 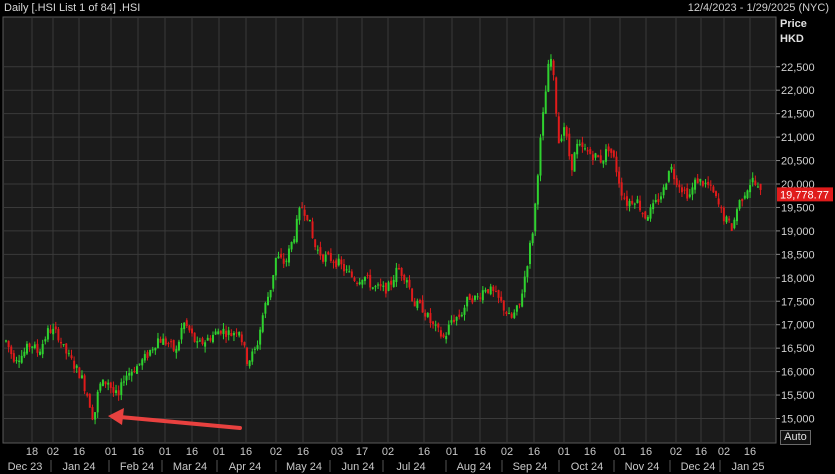 I want to click on y-tick-label: 15,000, so click(x=798, y=420).